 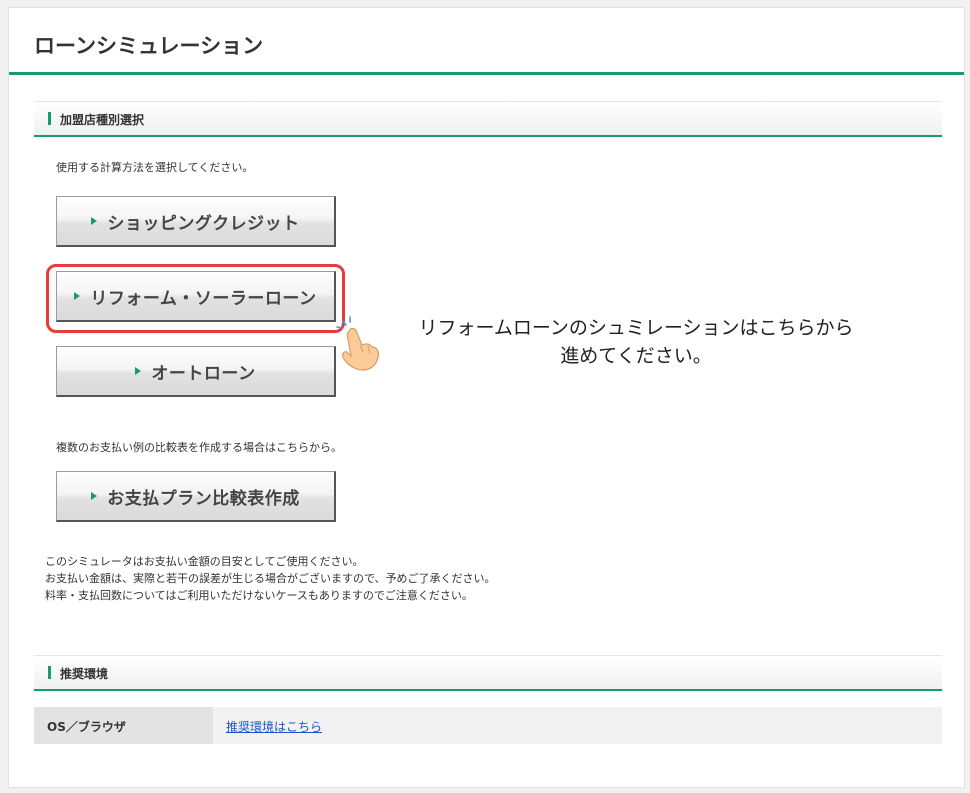 What do you see at coordinates (358, 343) in the screenshot?
I see `pointing-hand-icon` at bounding box center [358, 343].